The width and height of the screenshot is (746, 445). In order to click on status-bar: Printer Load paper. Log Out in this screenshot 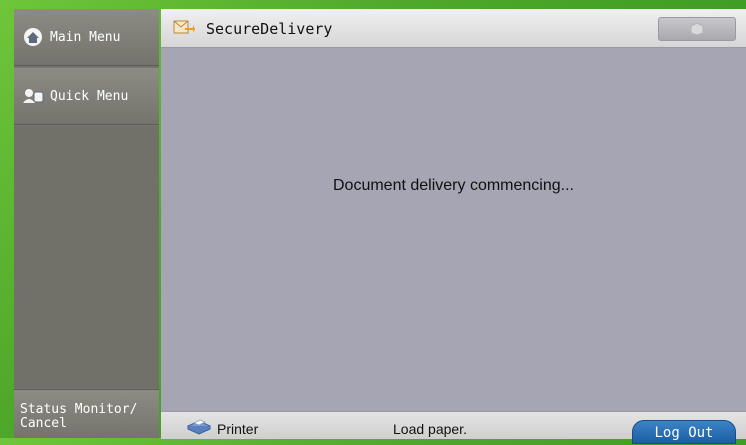, I will do `click(453, 427)`.